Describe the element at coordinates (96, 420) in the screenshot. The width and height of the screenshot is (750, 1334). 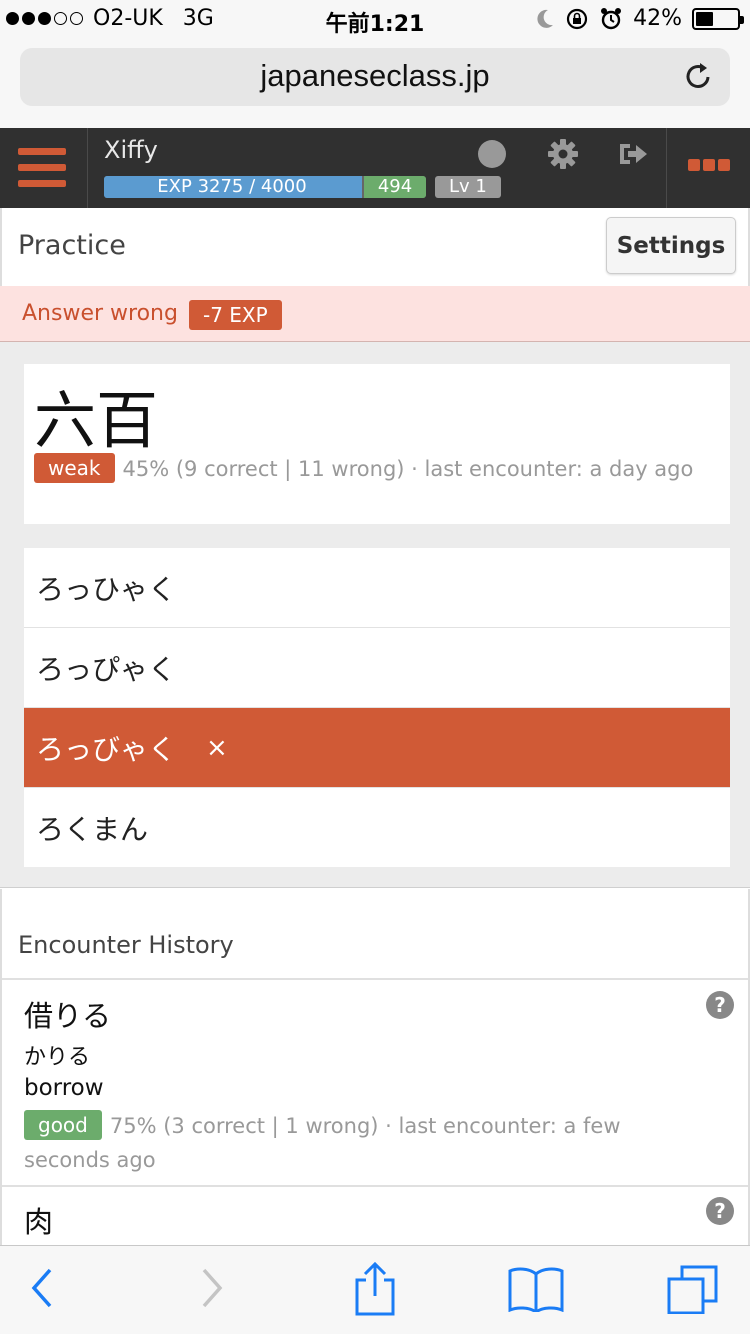
I see `question-kanji: 六百` at that location.